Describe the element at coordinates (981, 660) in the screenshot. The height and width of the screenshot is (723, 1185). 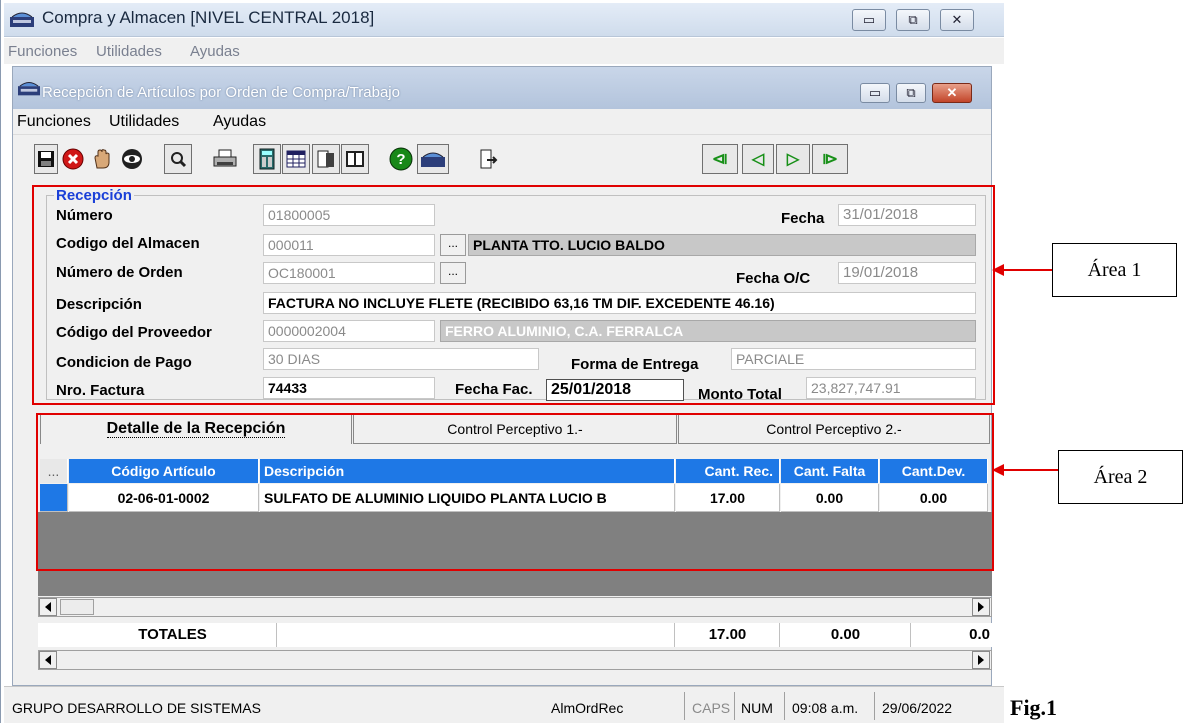
I see `totals-scroll-right-icon` at that location.